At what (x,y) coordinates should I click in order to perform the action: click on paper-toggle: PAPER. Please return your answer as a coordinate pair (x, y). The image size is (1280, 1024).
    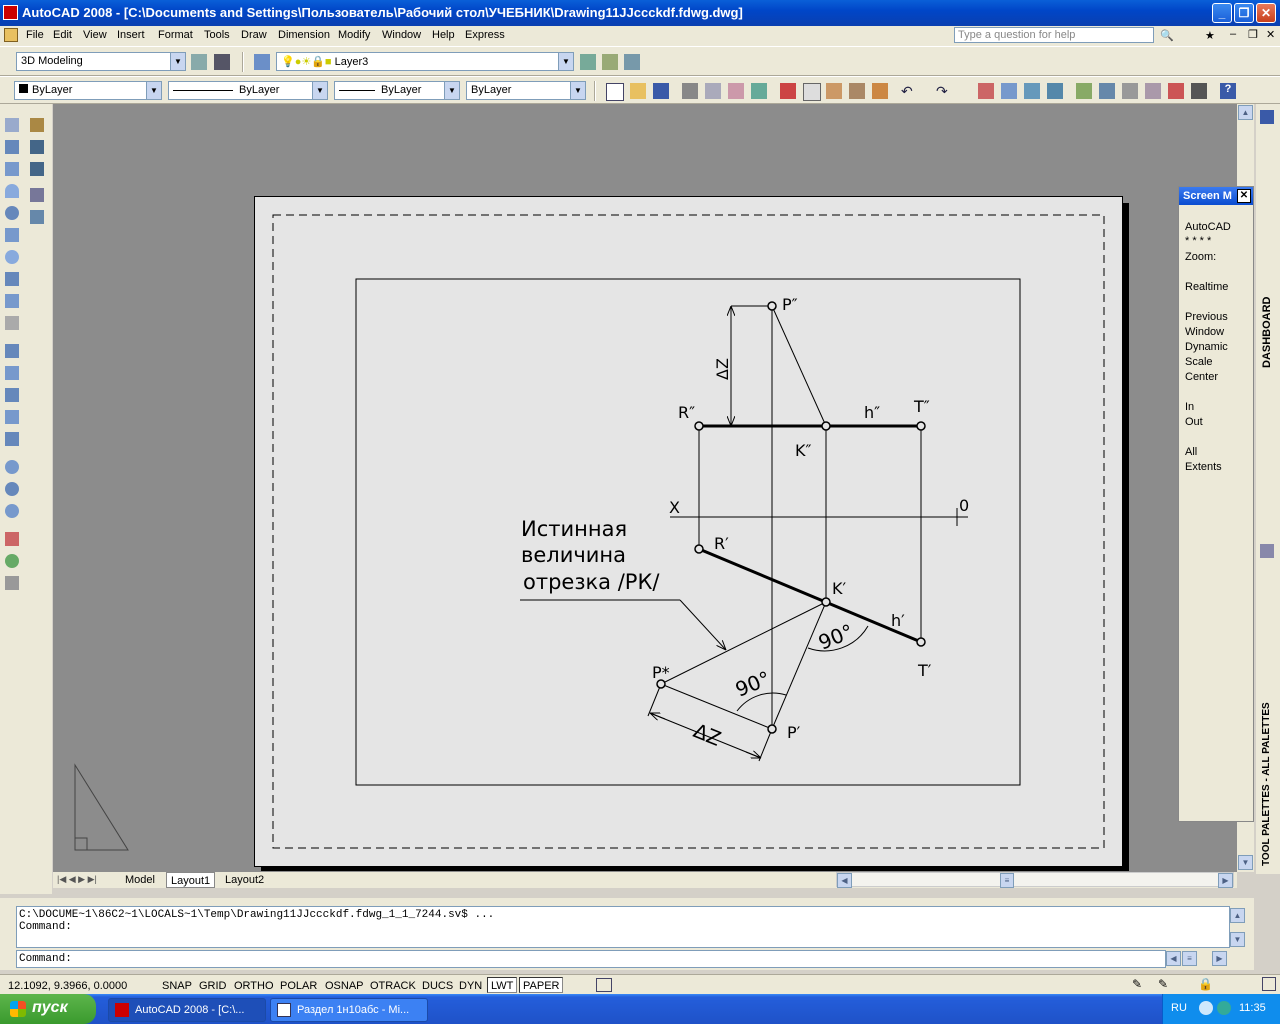
    Looking at the image, I should click on (541, 985).